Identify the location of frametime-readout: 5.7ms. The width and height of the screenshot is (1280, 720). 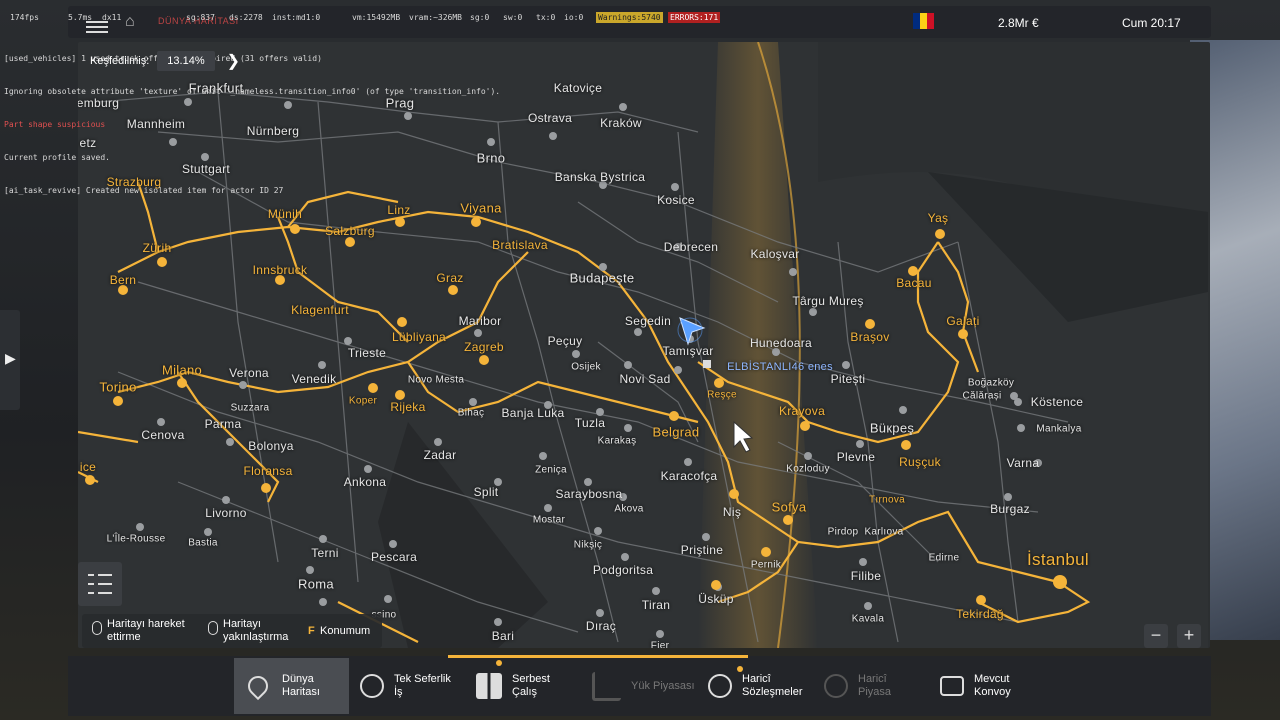
(80, 17).